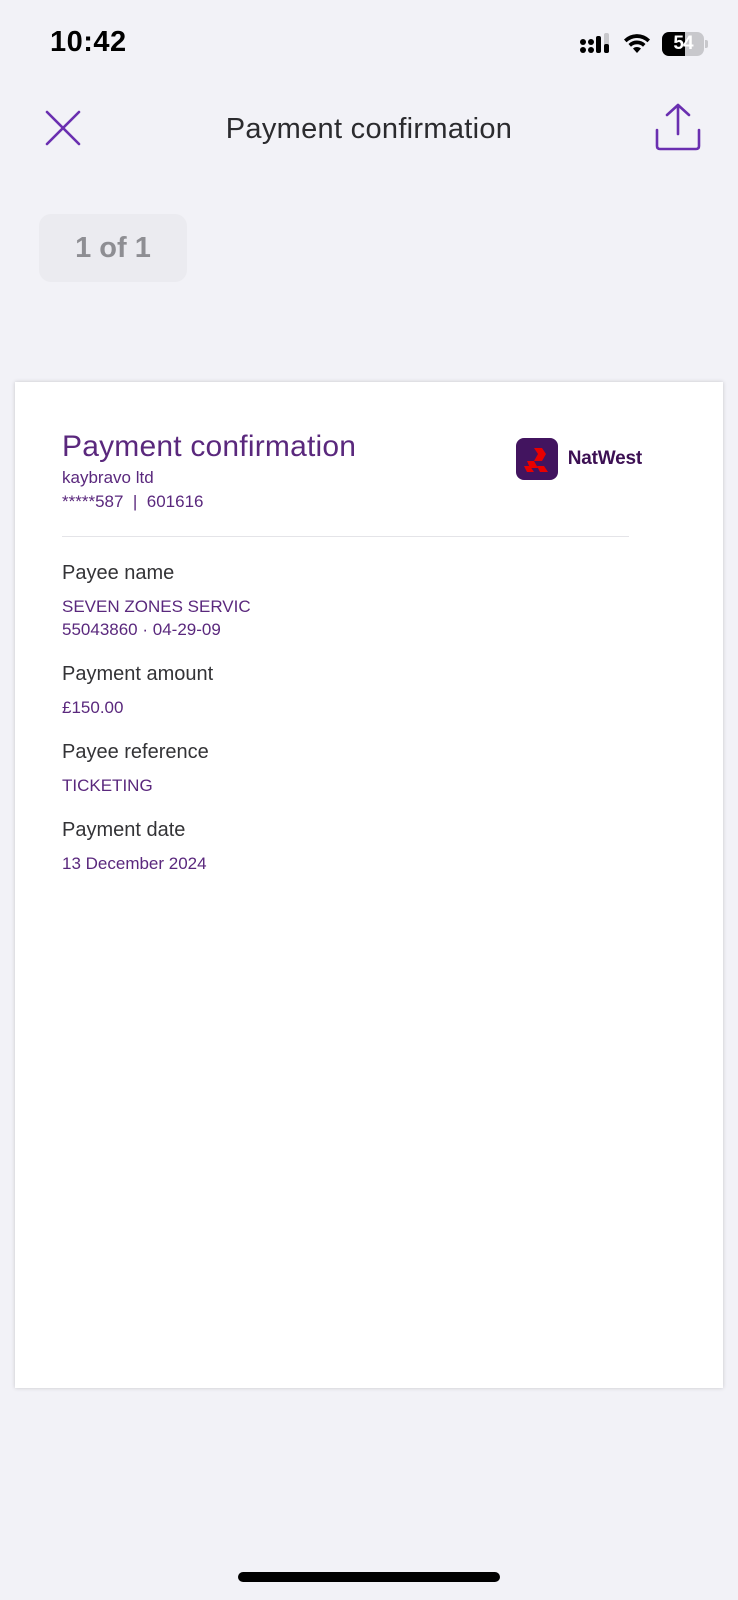 The width and height of the screenshot is (738, 1600). Describe the element at coordinates (138, 674) in the screenshot. I see `field-label: Payment amount` at that location.